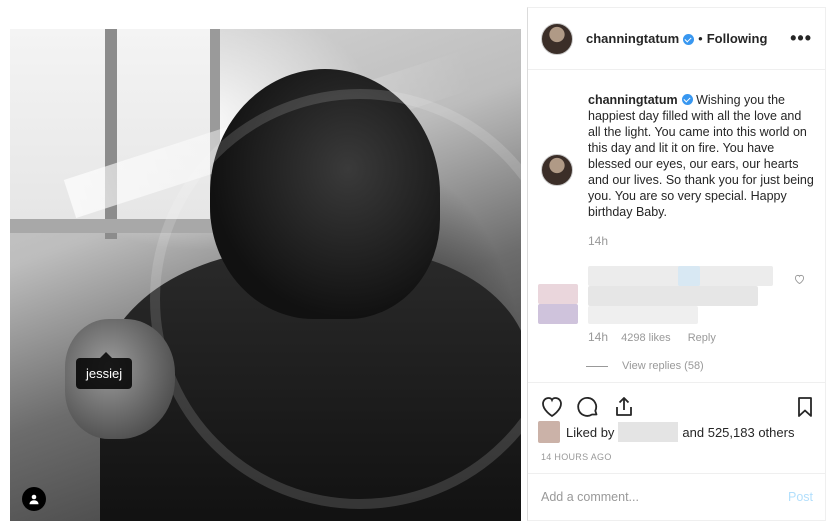 The width and height of the screenshot is (831, 524). What do you see at coordinates (801, 38) in the screenshot?
I see `more-options-icon: •••` at bounding box center [801, 38].